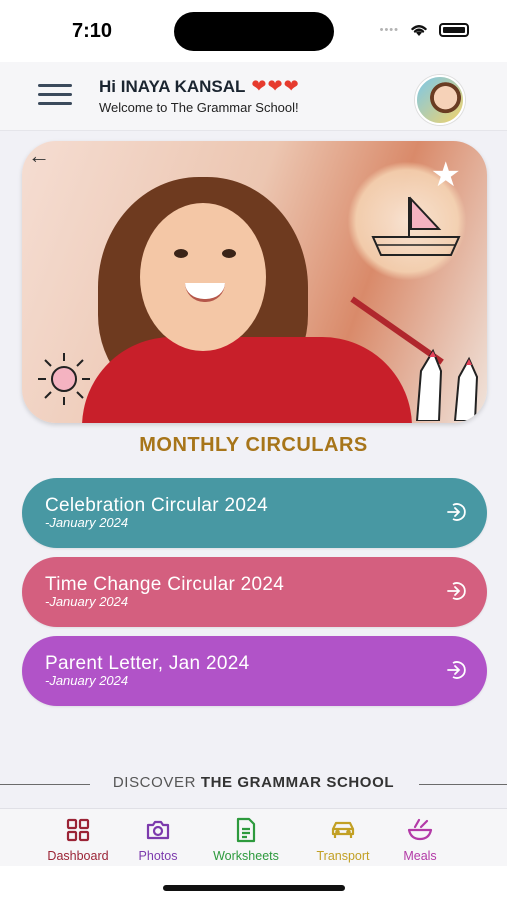 The height and width of the screenshot is (900, 507). What do you see at coordinates (253, 445) in the screenshot?
I see `section-title: MONTHLY CIRCULARS` at bounding box center [253, 445].